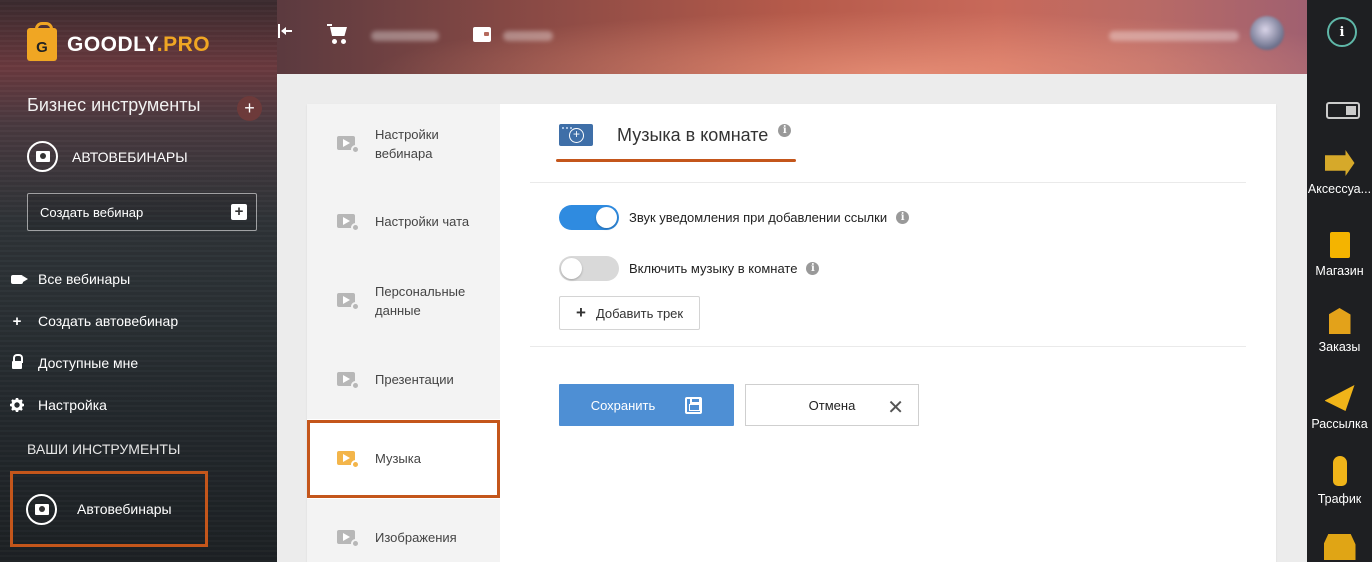 The width and height of the screenshot is (1372, 562). What do you see at coordinates (694, 405) in the screenshot?
I see `floppy-disk-icon` at bounding box center [694, 405].